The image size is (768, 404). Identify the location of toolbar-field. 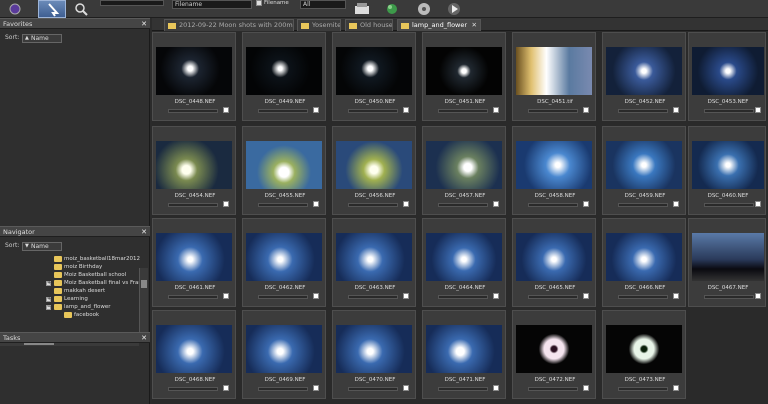
(132, 3).